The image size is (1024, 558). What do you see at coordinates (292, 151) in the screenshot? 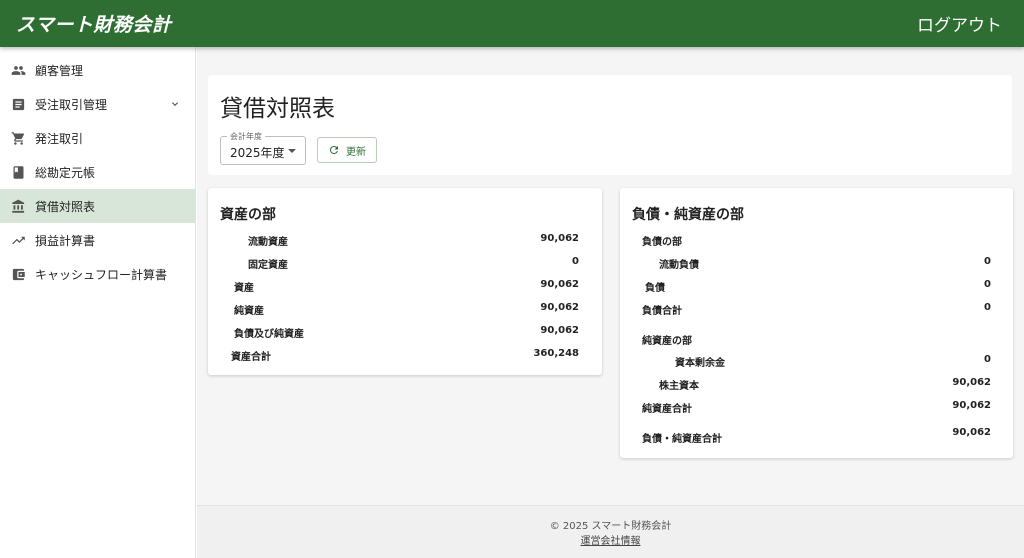
I see `caret-down-icon` at bounding box center [292, 151].